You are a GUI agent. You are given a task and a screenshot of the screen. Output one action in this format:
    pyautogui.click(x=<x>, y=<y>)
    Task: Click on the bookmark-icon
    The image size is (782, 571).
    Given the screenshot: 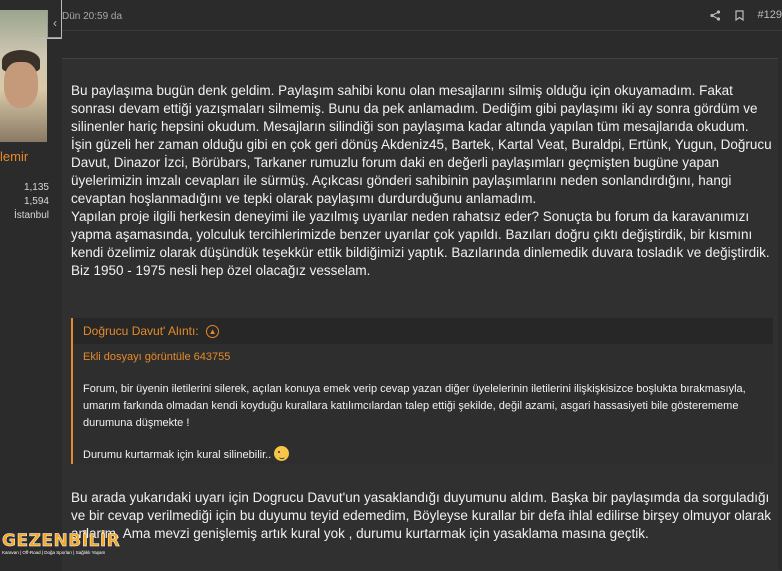 What is the action you would take?
    pyautogui.click(x=739, y=15)
    